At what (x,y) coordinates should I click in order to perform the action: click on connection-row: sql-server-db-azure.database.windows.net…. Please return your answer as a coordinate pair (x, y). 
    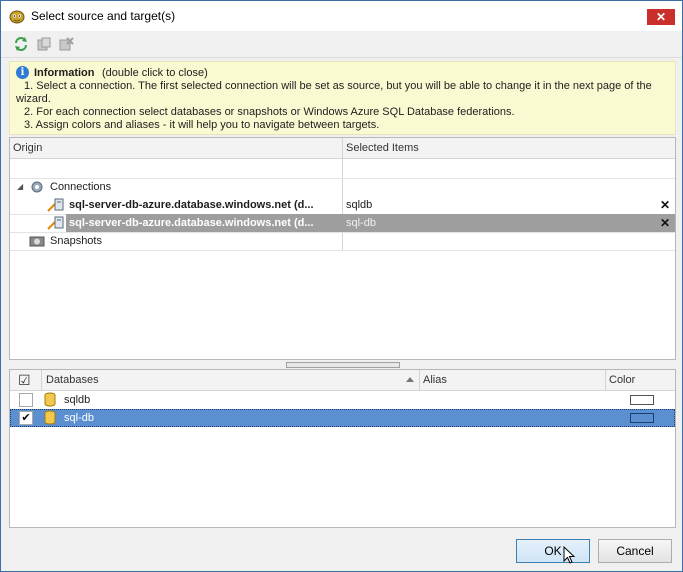
    Looking at the image, I should click on (342, 205).